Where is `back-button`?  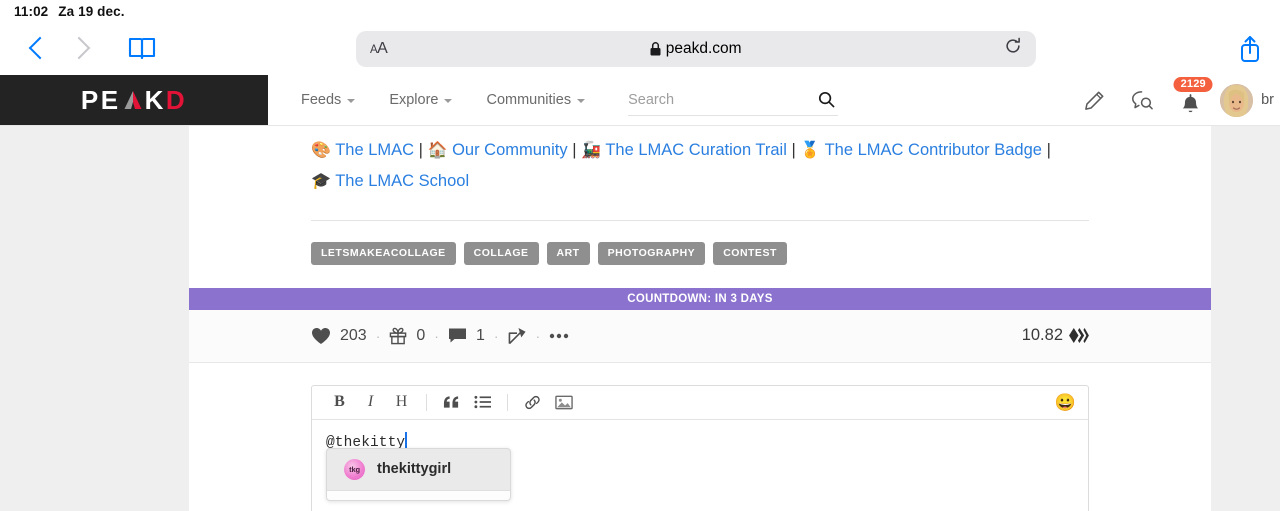
back-button is located at coordinates (36, 49).